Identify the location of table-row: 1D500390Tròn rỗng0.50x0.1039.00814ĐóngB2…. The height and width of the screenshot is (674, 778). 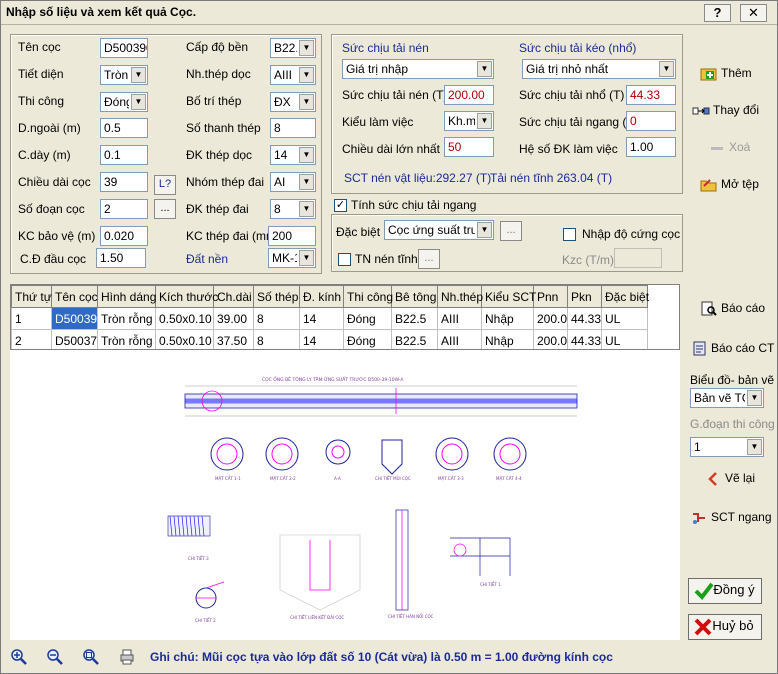
(329, 318).